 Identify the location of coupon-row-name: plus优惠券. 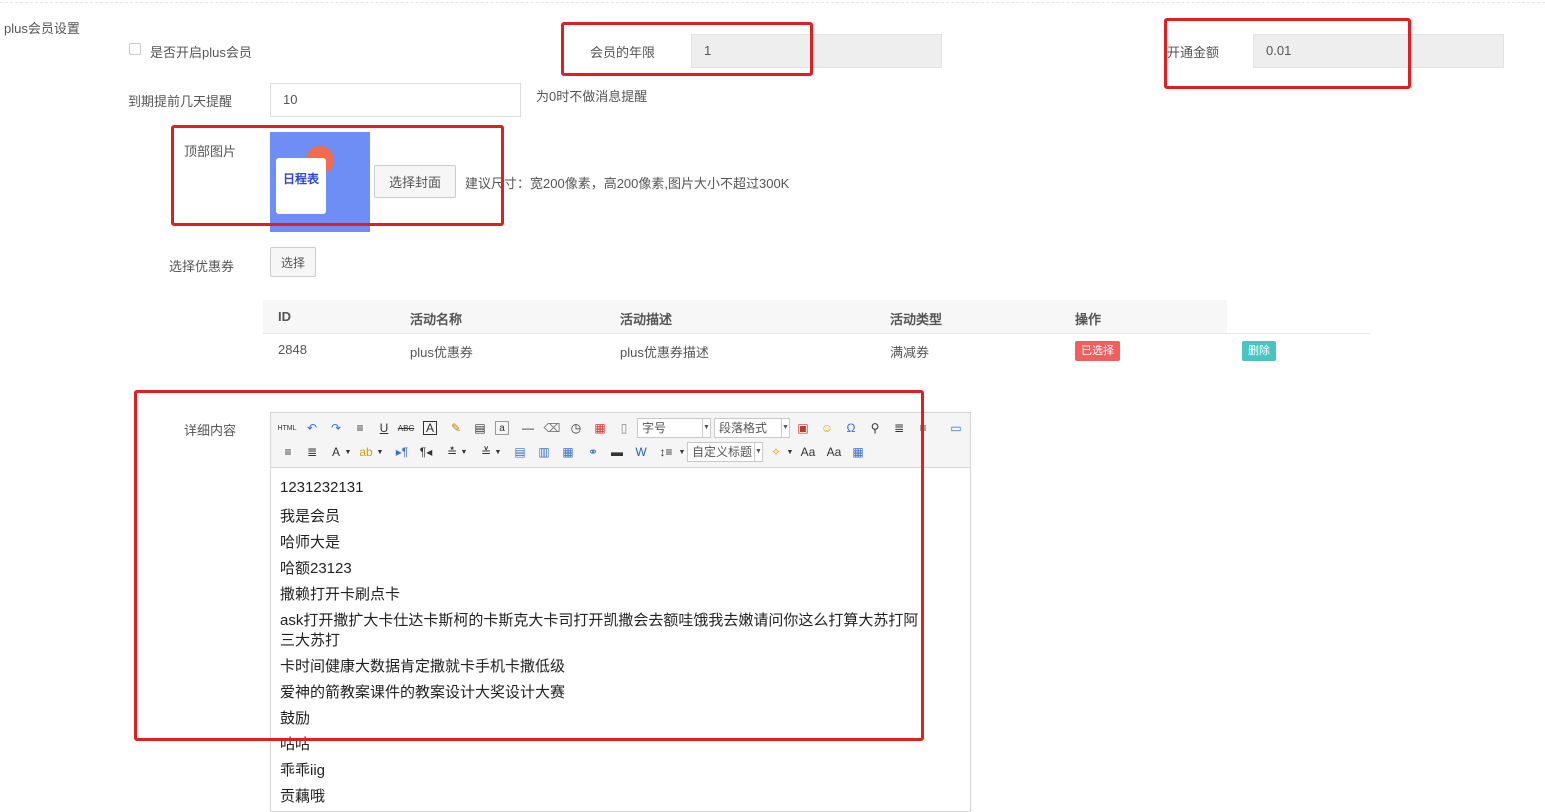
(441, 352).